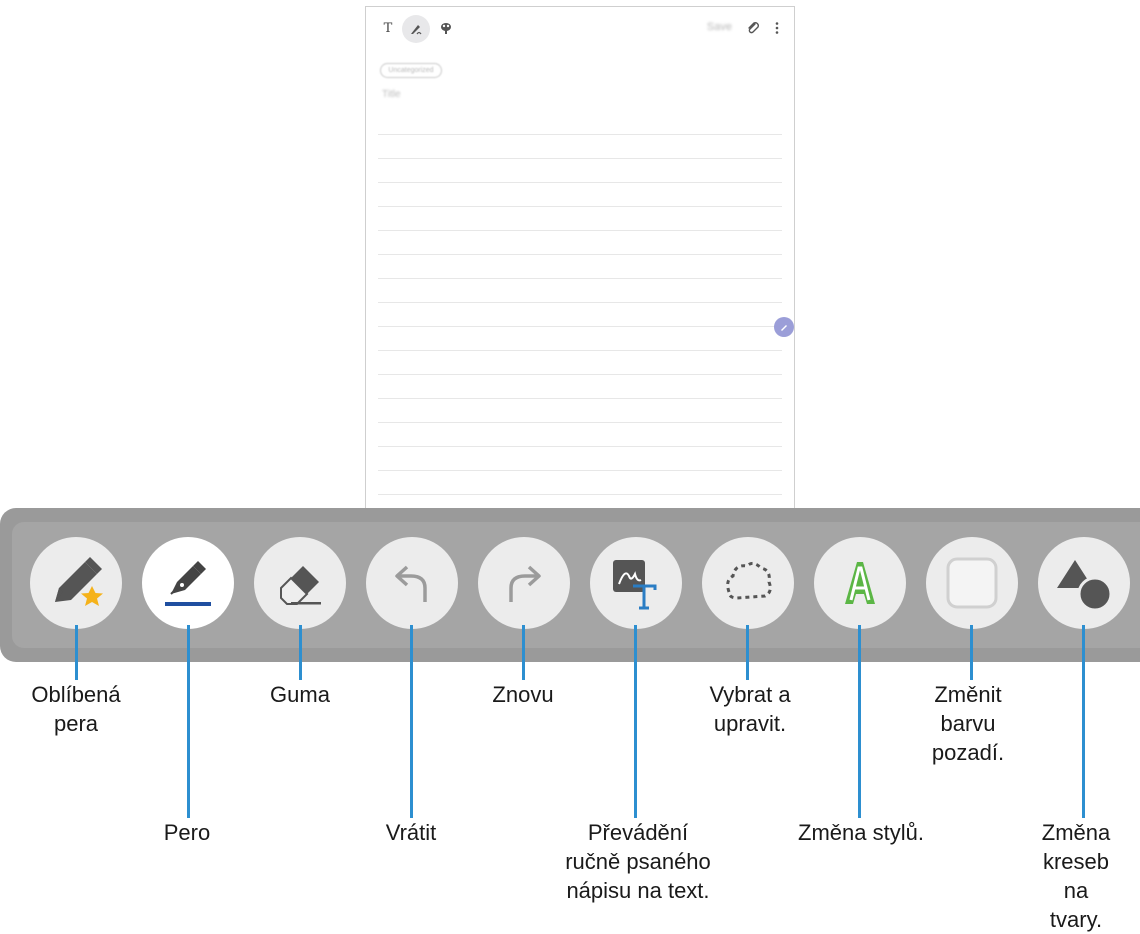 This screenshot has width=1140, height=934. Describe the element at coordinates (79, 581) in the screenshot. I see `pen-star-icon` at that location.